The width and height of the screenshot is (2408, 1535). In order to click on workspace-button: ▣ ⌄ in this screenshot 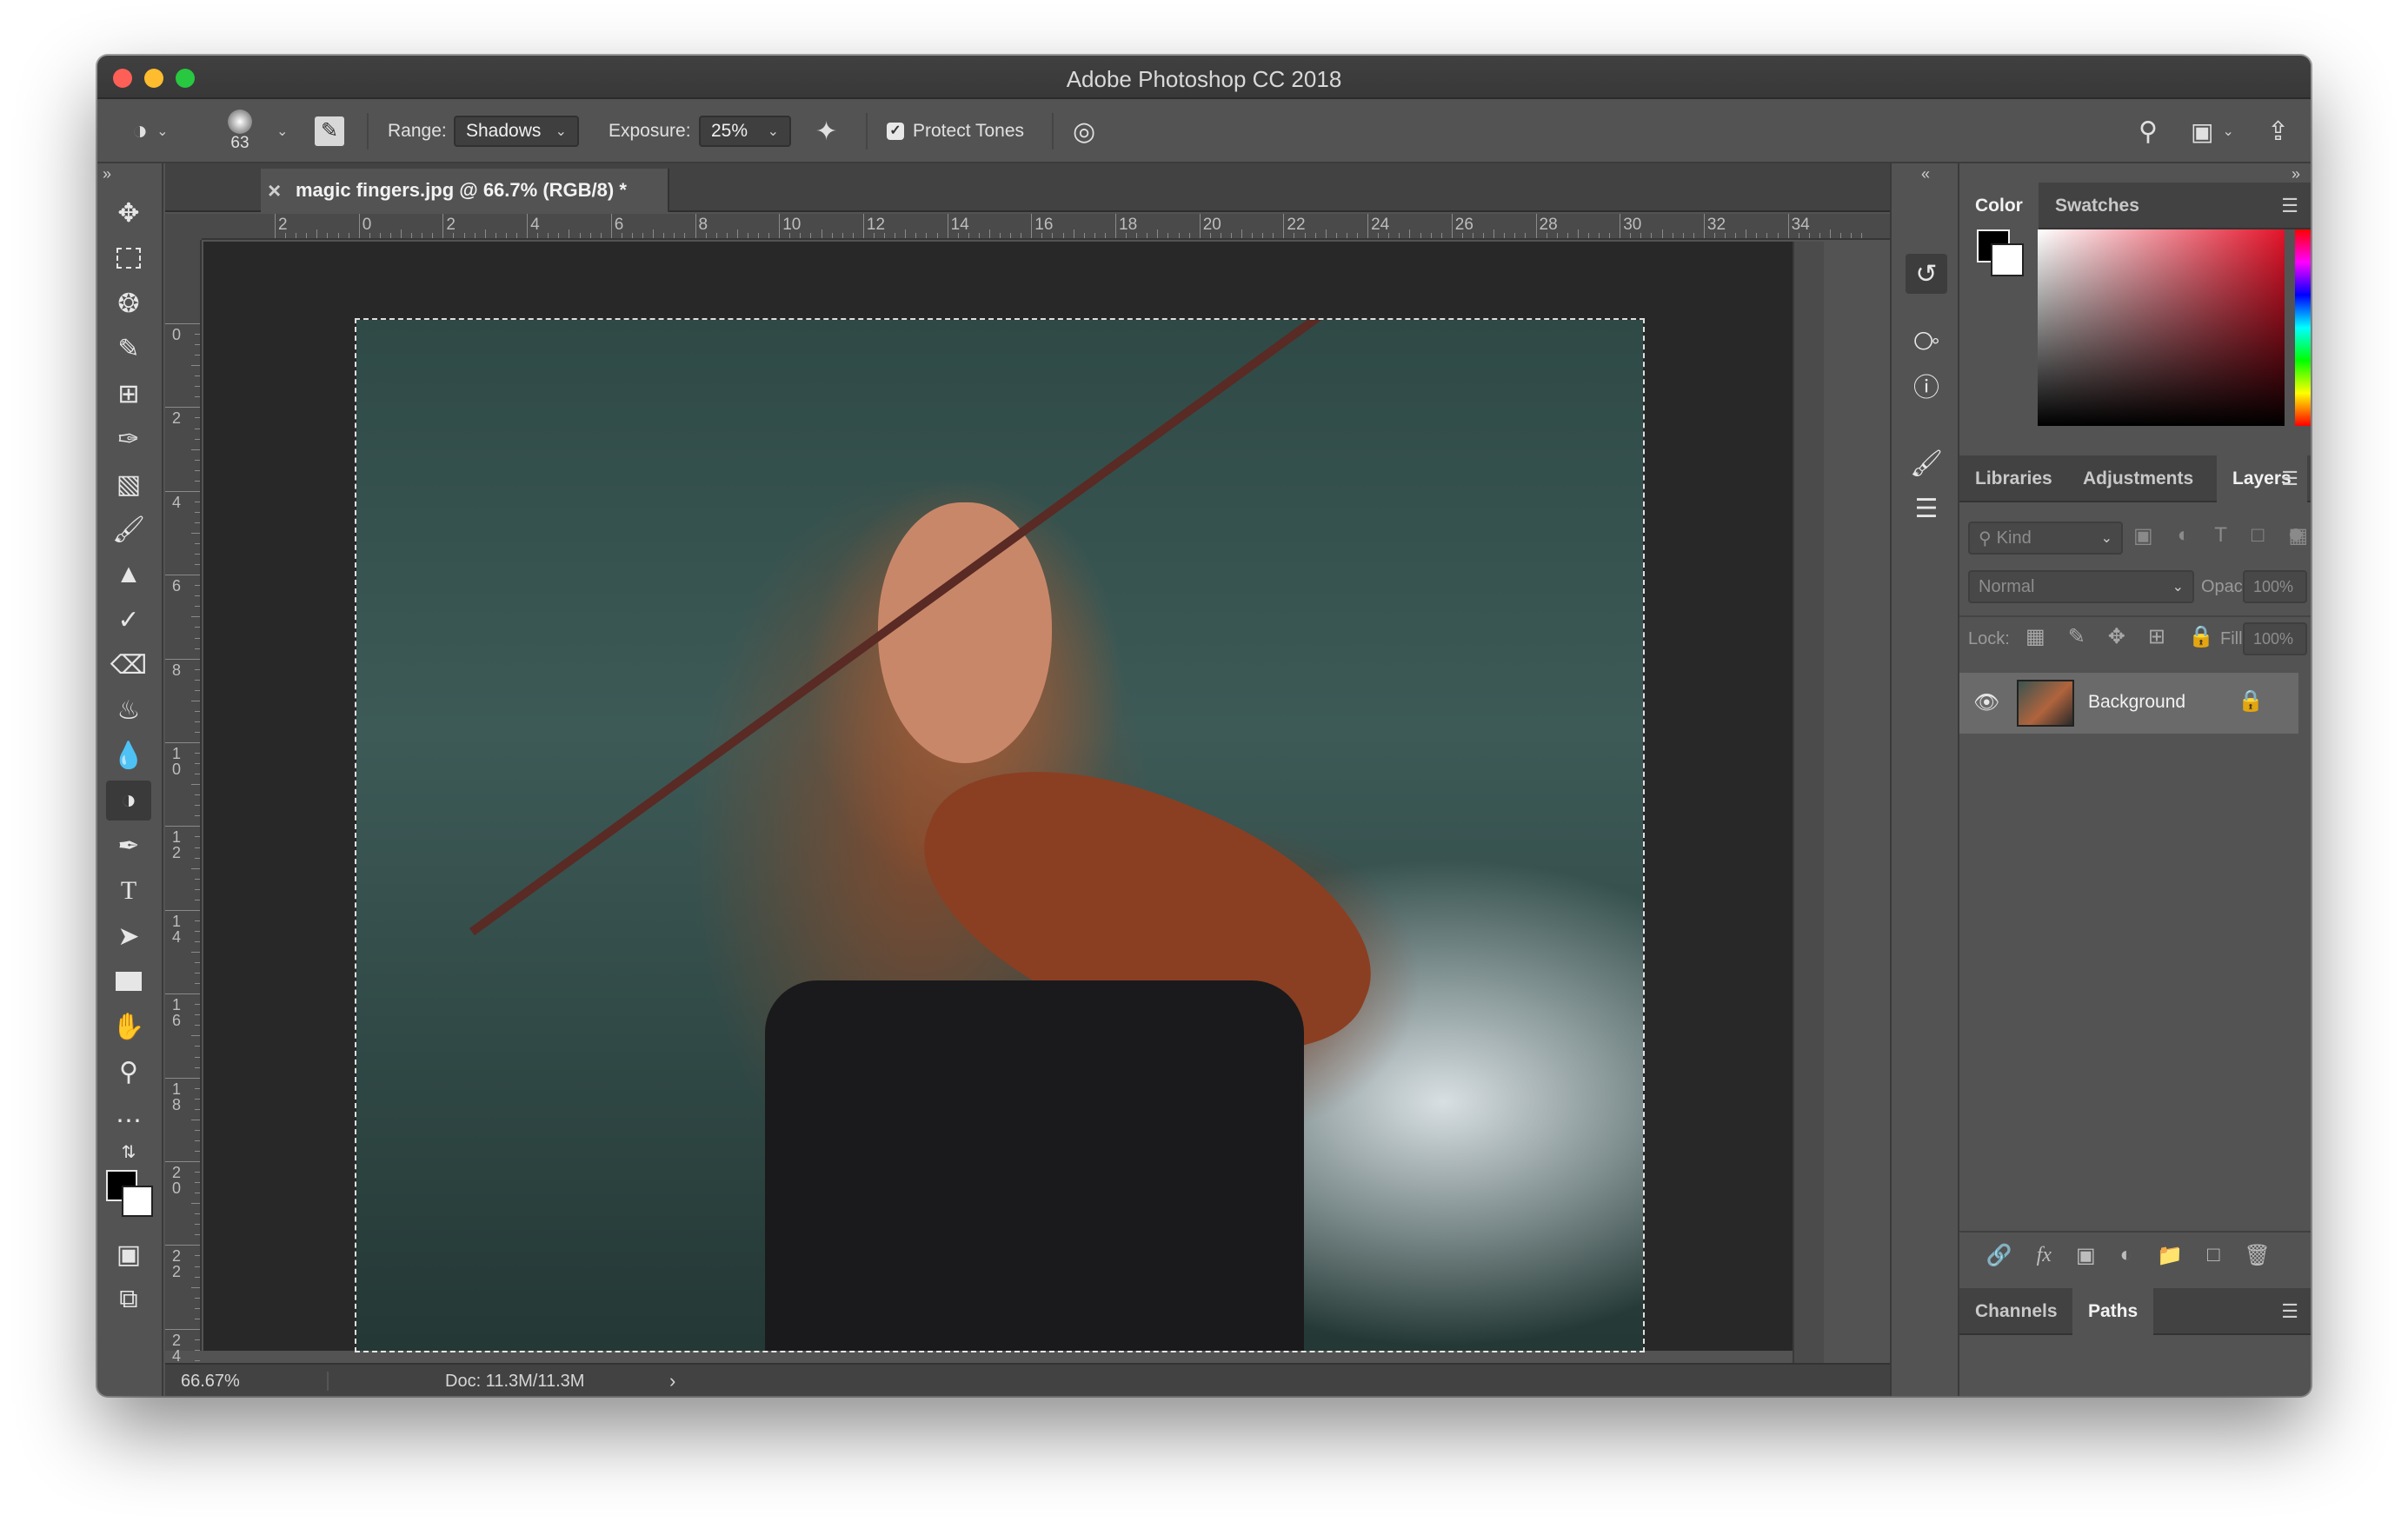, I will do `click(2212, 131)`.